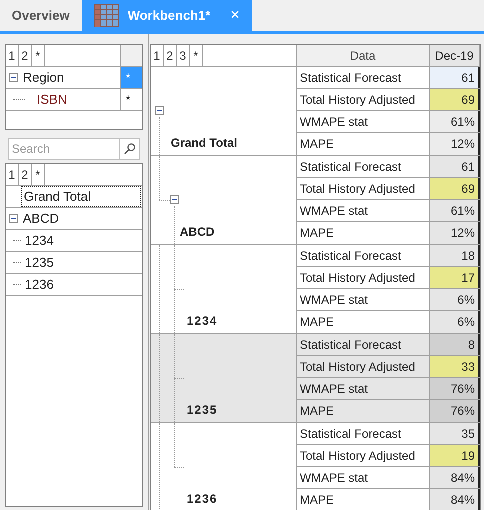 Image resolution: width=484 pixels, height=510 pixels. I want to click on search-button, so click(130, 149).